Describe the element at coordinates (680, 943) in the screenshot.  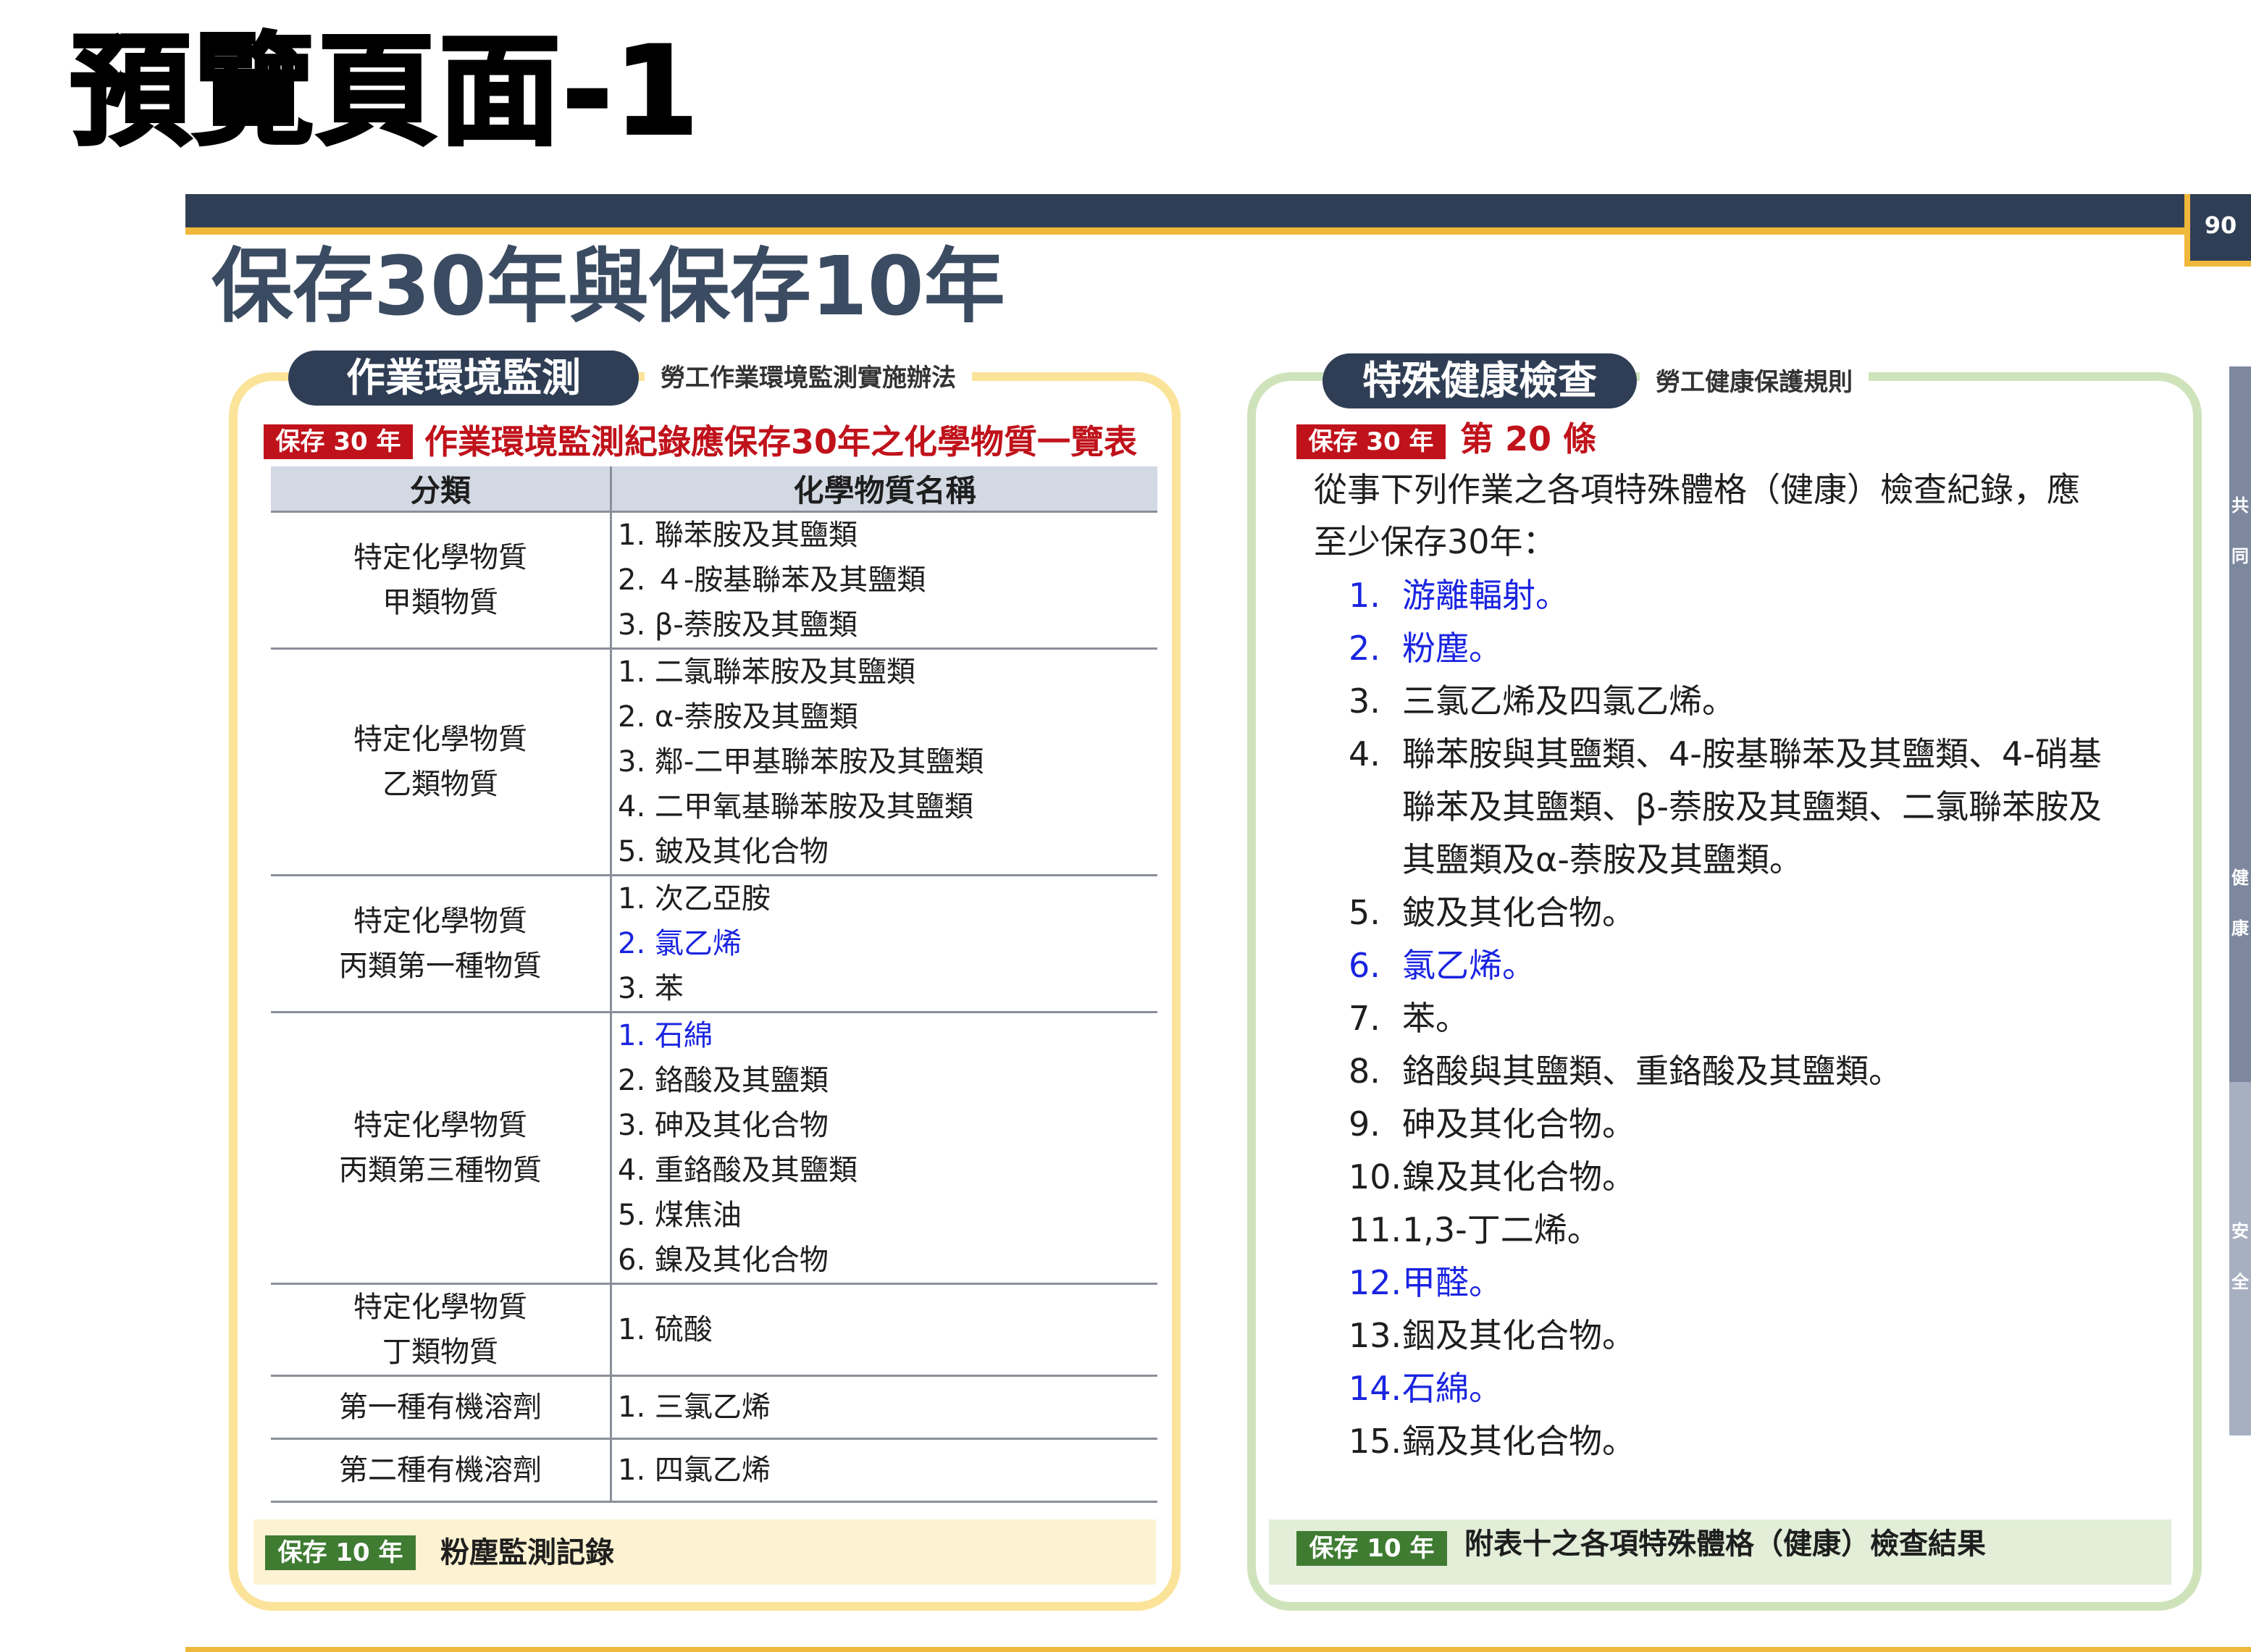
I see `chemical-item: 2. 氯乙烯` at that location.